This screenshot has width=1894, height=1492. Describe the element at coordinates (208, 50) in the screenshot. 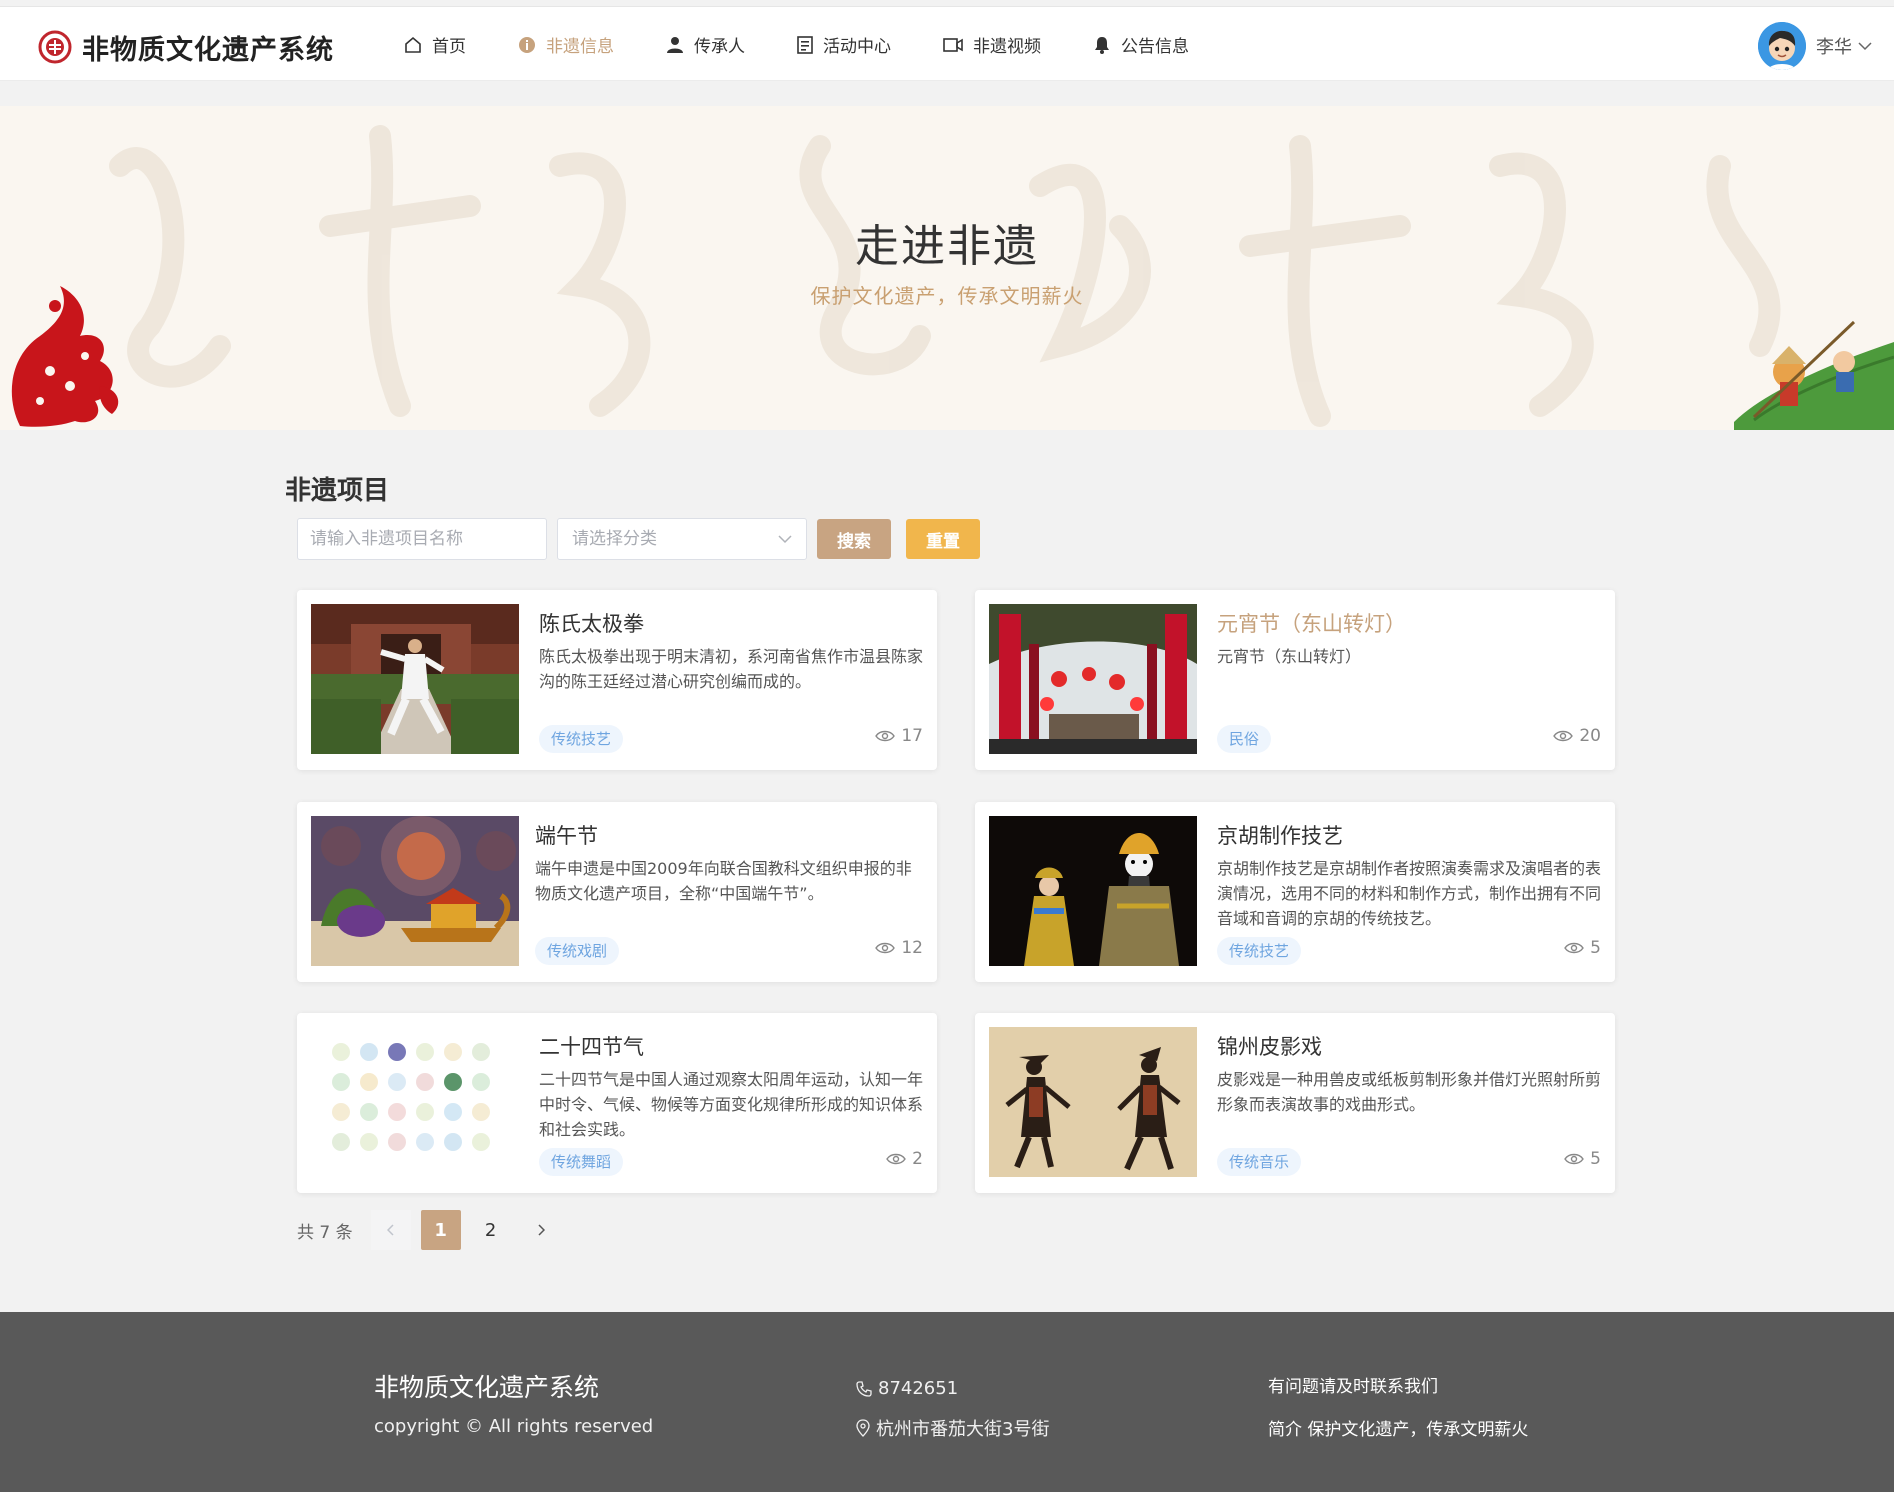

I see `app-title: 非物质文化遗产系统` at that location.